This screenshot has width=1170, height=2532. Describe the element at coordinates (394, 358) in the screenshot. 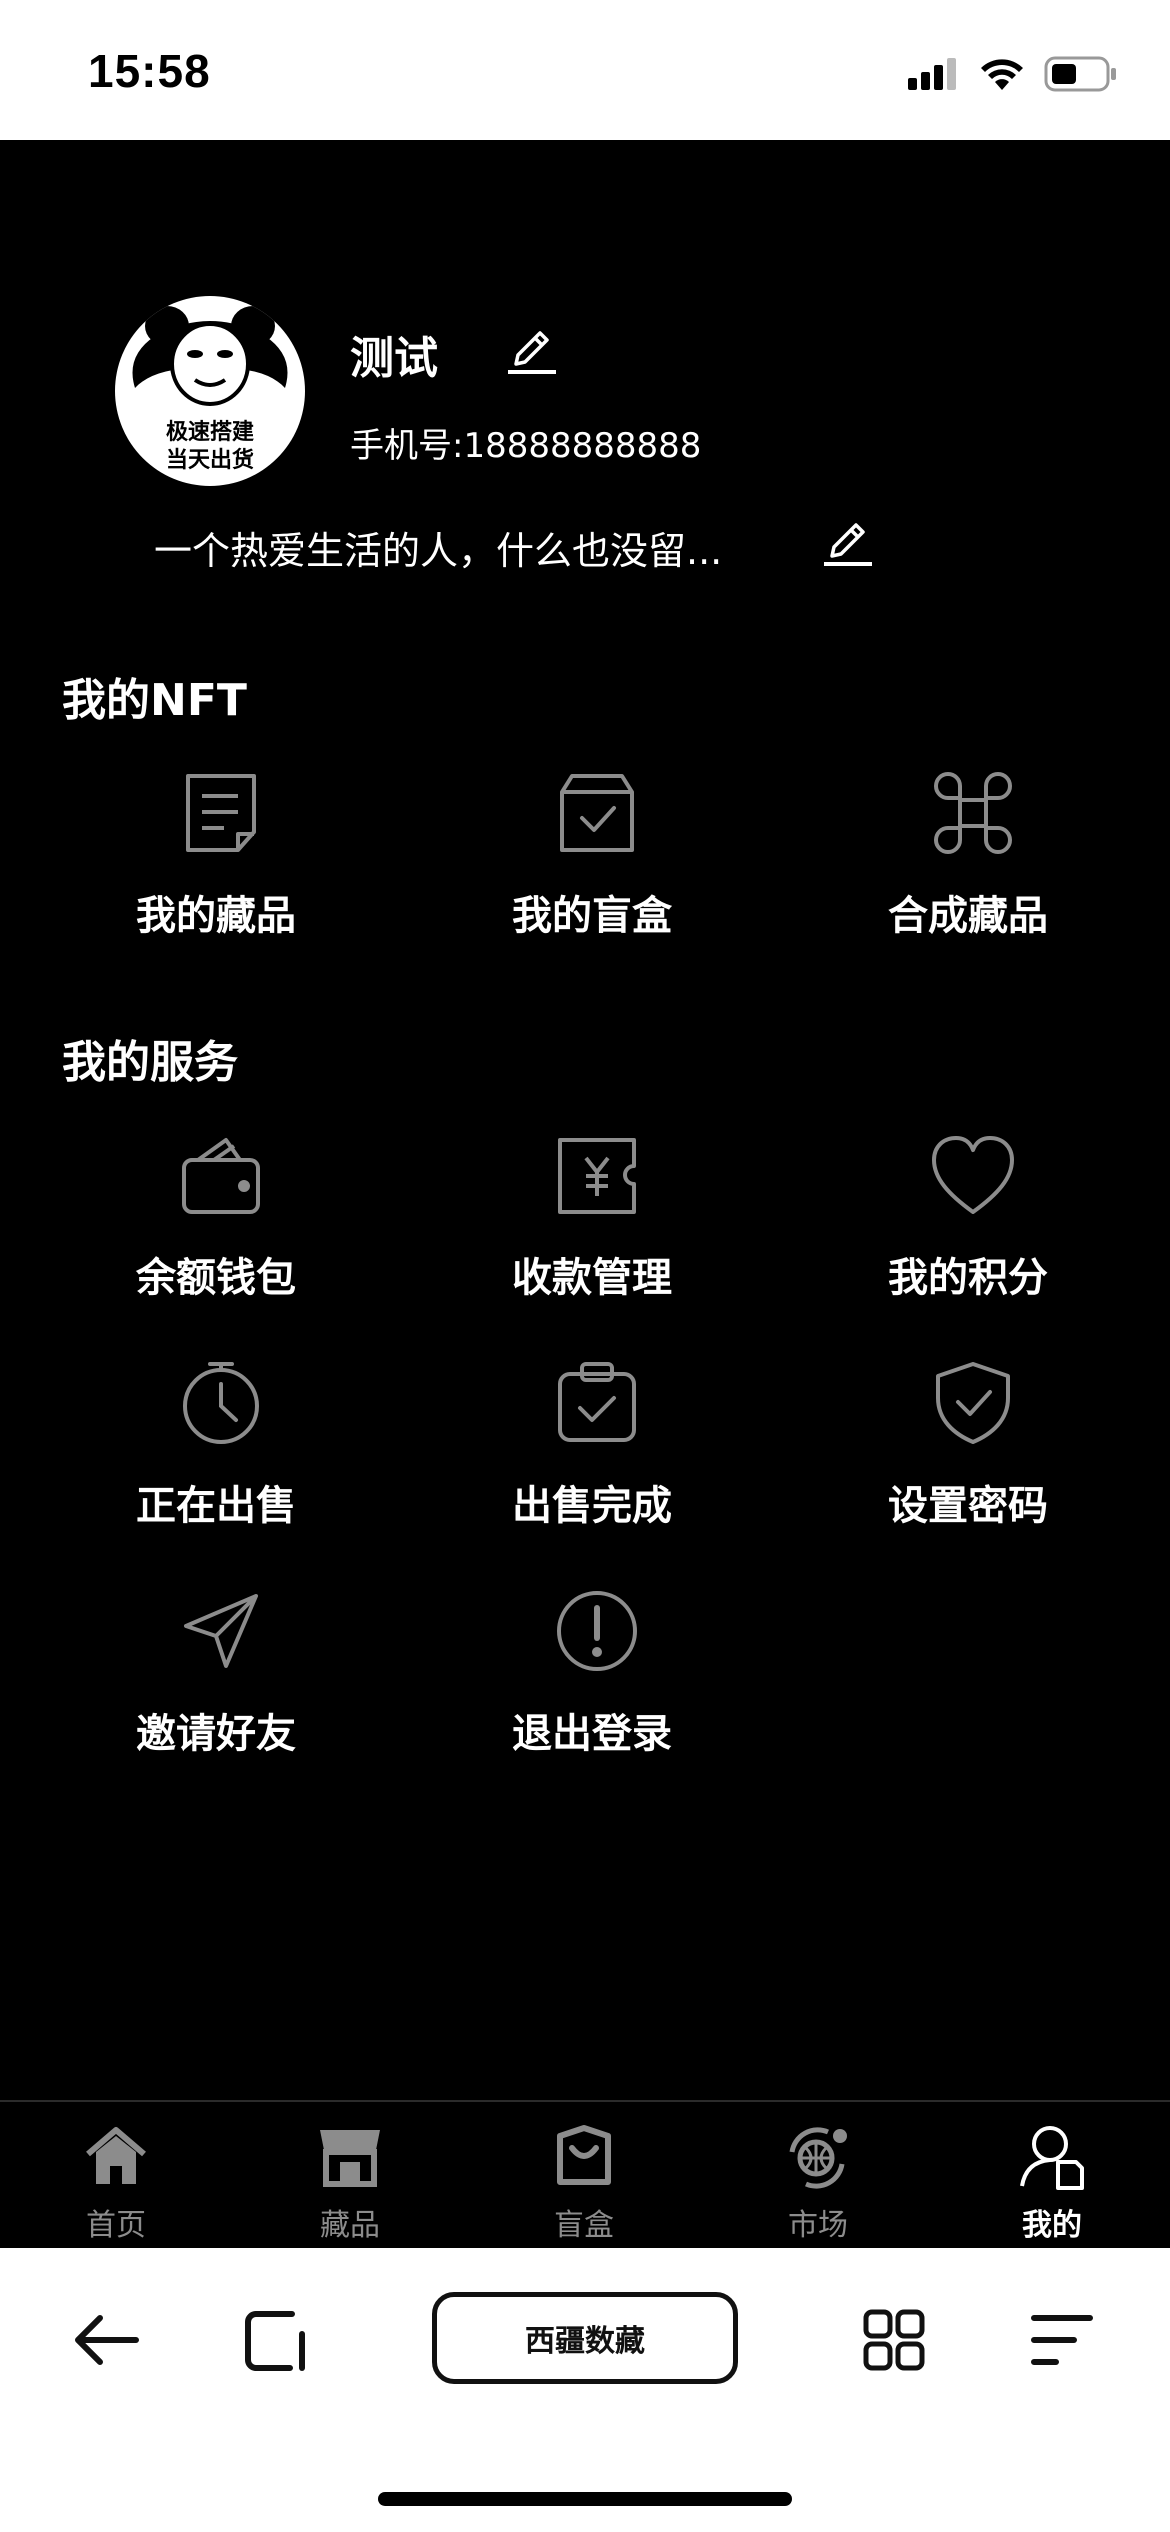

I see `username: 测试` at that location.